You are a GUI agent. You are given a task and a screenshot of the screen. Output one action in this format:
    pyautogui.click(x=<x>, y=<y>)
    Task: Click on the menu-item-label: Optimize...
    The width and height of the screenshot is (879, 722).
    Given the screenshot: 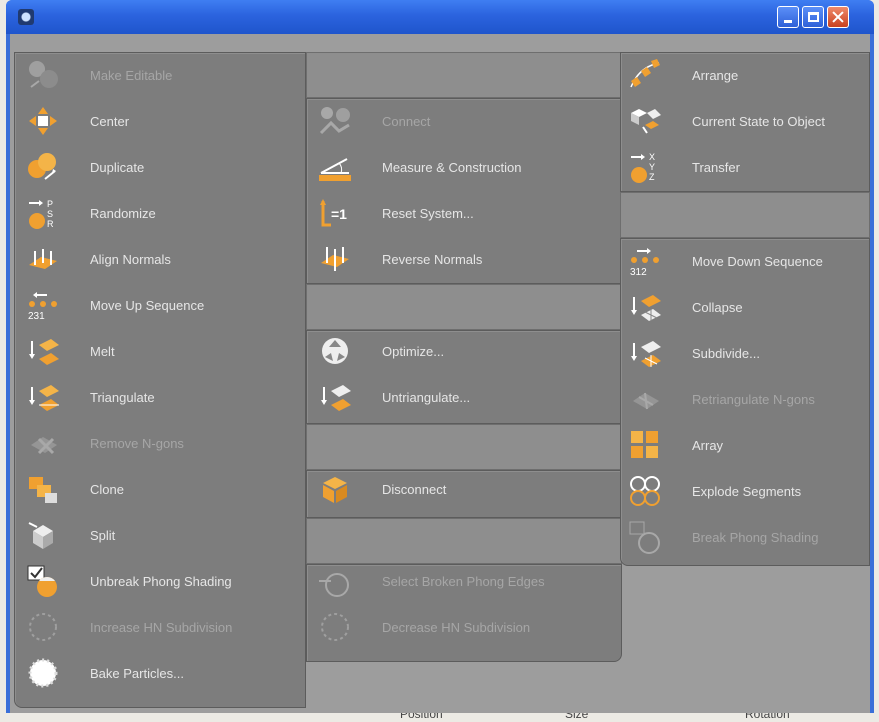 What is the action you would take?
    pyautogui.click(x=413, y=351)
    